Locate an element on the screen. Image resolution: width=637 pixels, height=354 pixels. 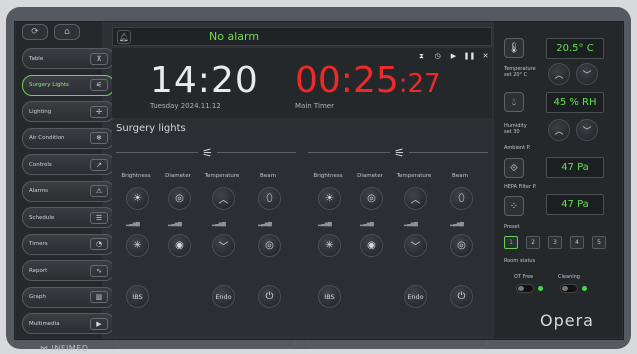
sidebar-item-label: Alarms is located at coordinates (39, 191).